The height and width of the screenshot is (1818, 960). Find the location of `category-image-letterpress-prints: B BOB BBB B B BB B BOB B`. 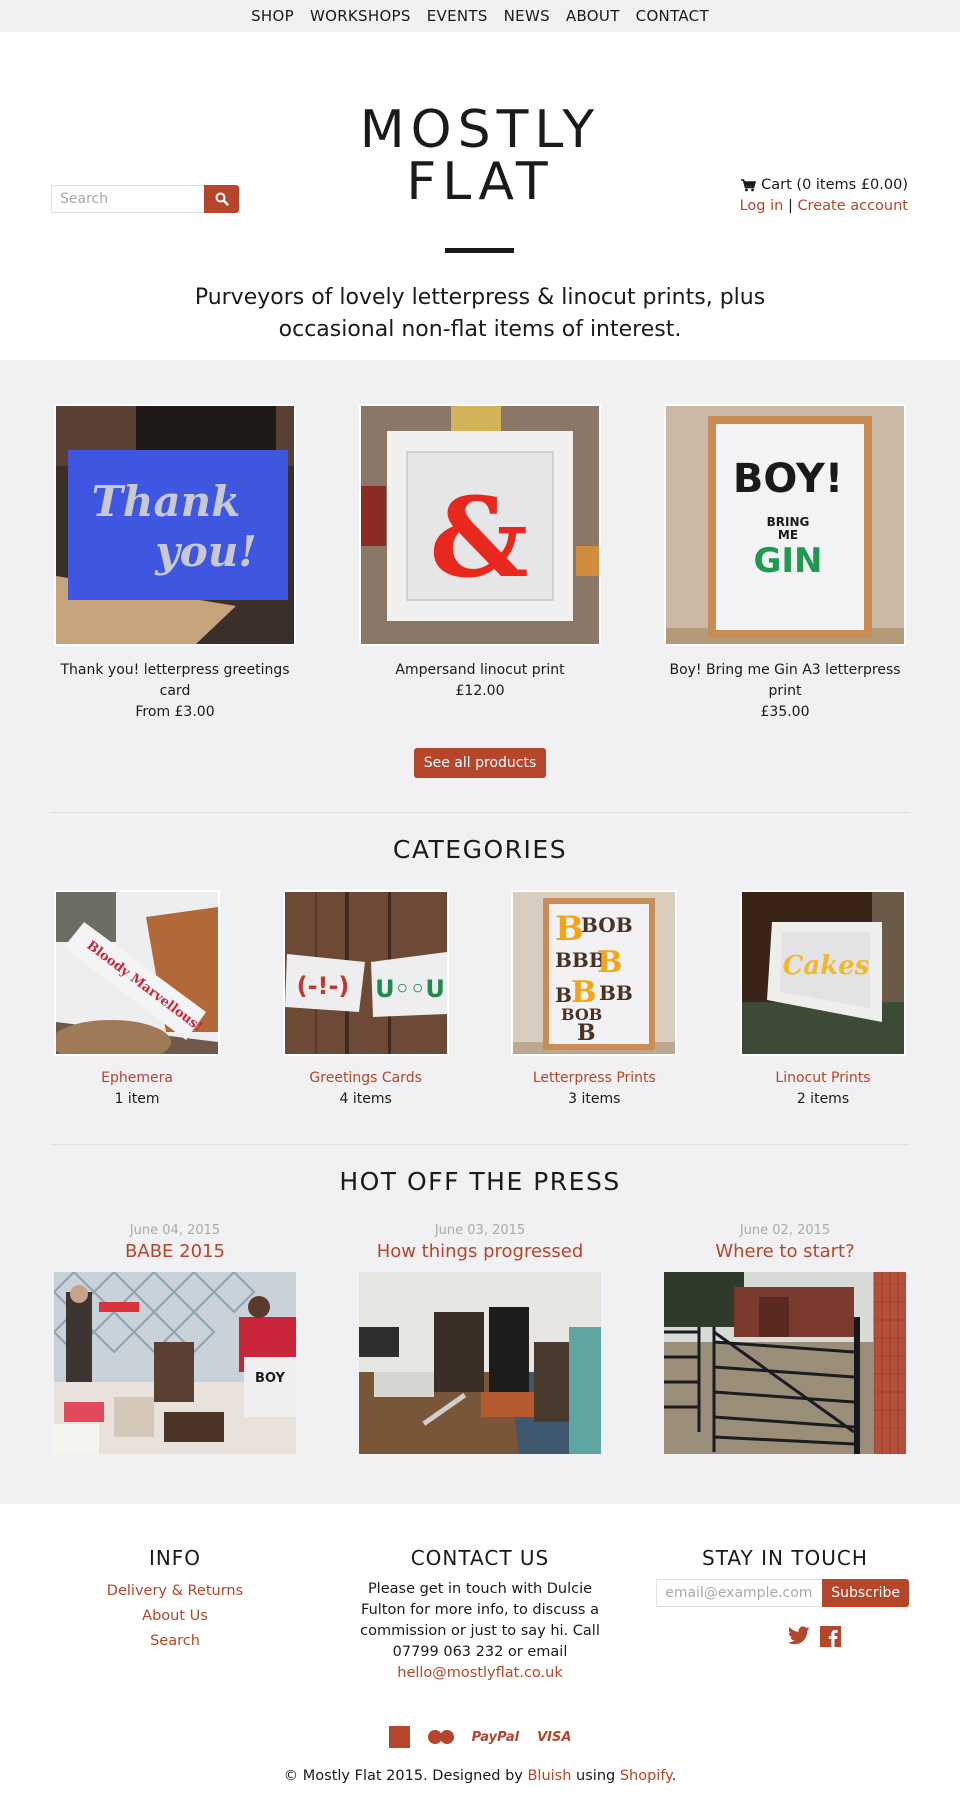

category-image-letterpress-prints: B BOB BBB B B BB B BOB B is located at coordinates (594, 973).